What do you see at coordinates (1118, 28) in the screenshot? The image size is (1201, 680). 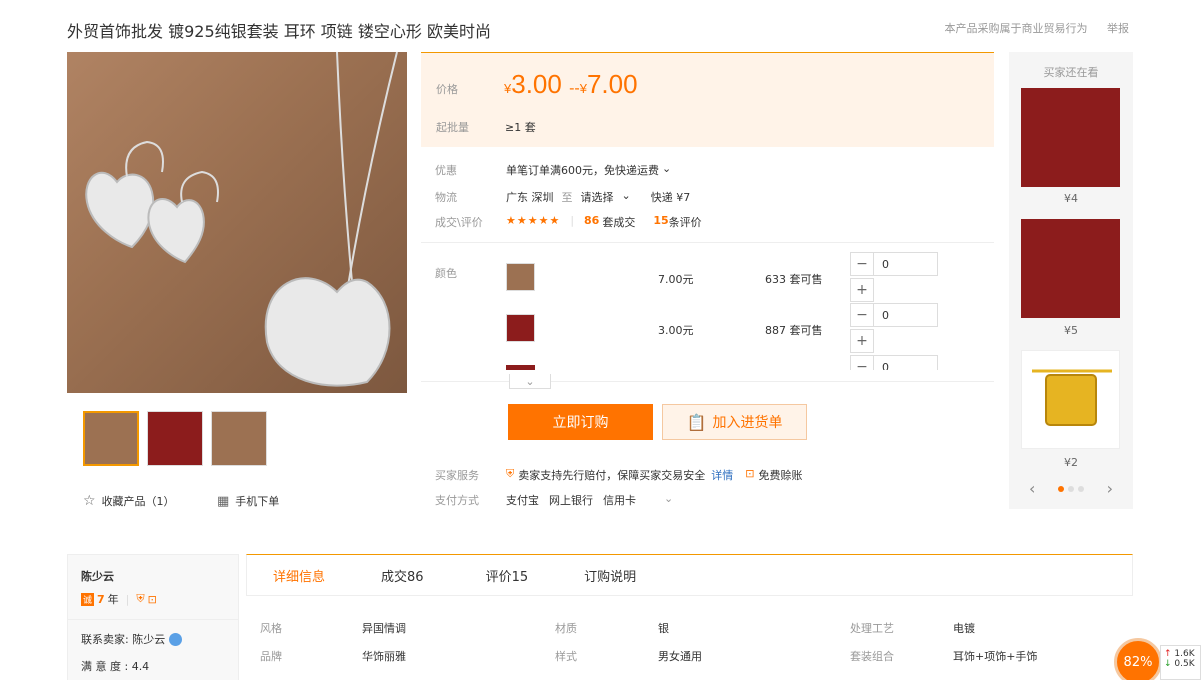 I see `report-link: 举报` at bounding box center [1118, 28].